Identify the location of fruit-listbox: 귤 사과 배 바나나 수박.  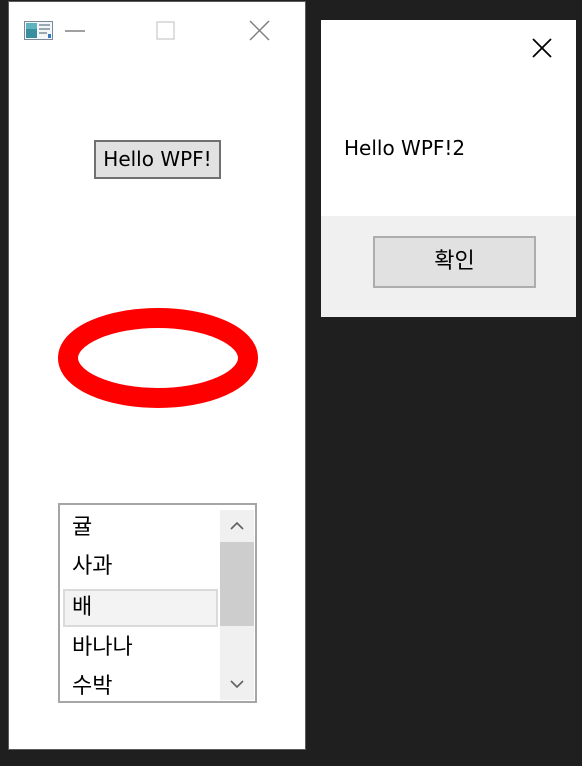
(157, 603).